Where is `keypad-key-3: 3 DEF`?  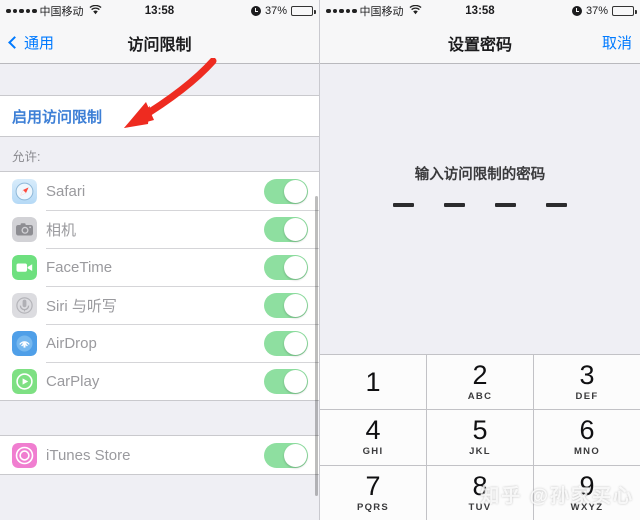 keypad-key-3: 3 DEF is located at coordinates (587, 382).